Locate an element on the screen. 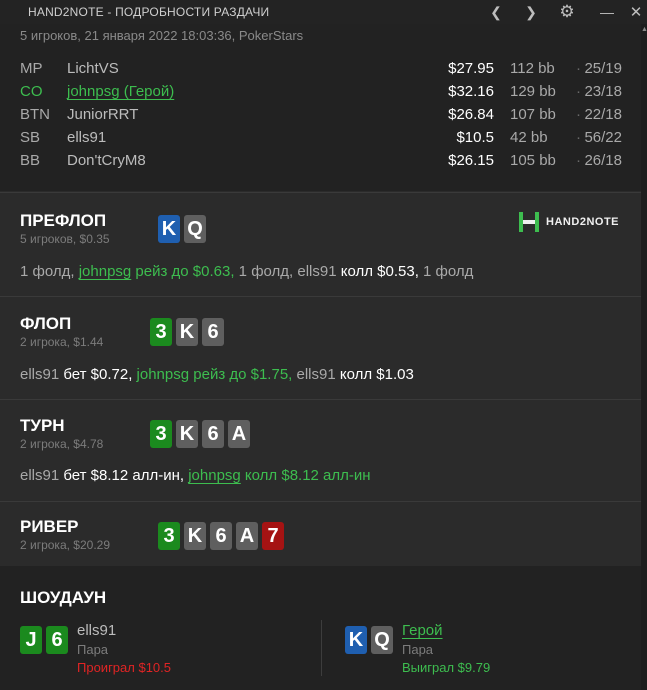 The height and width of the screenshot is (690, 647). action-text: бет $0.72, is located at coordinates (98, 374).